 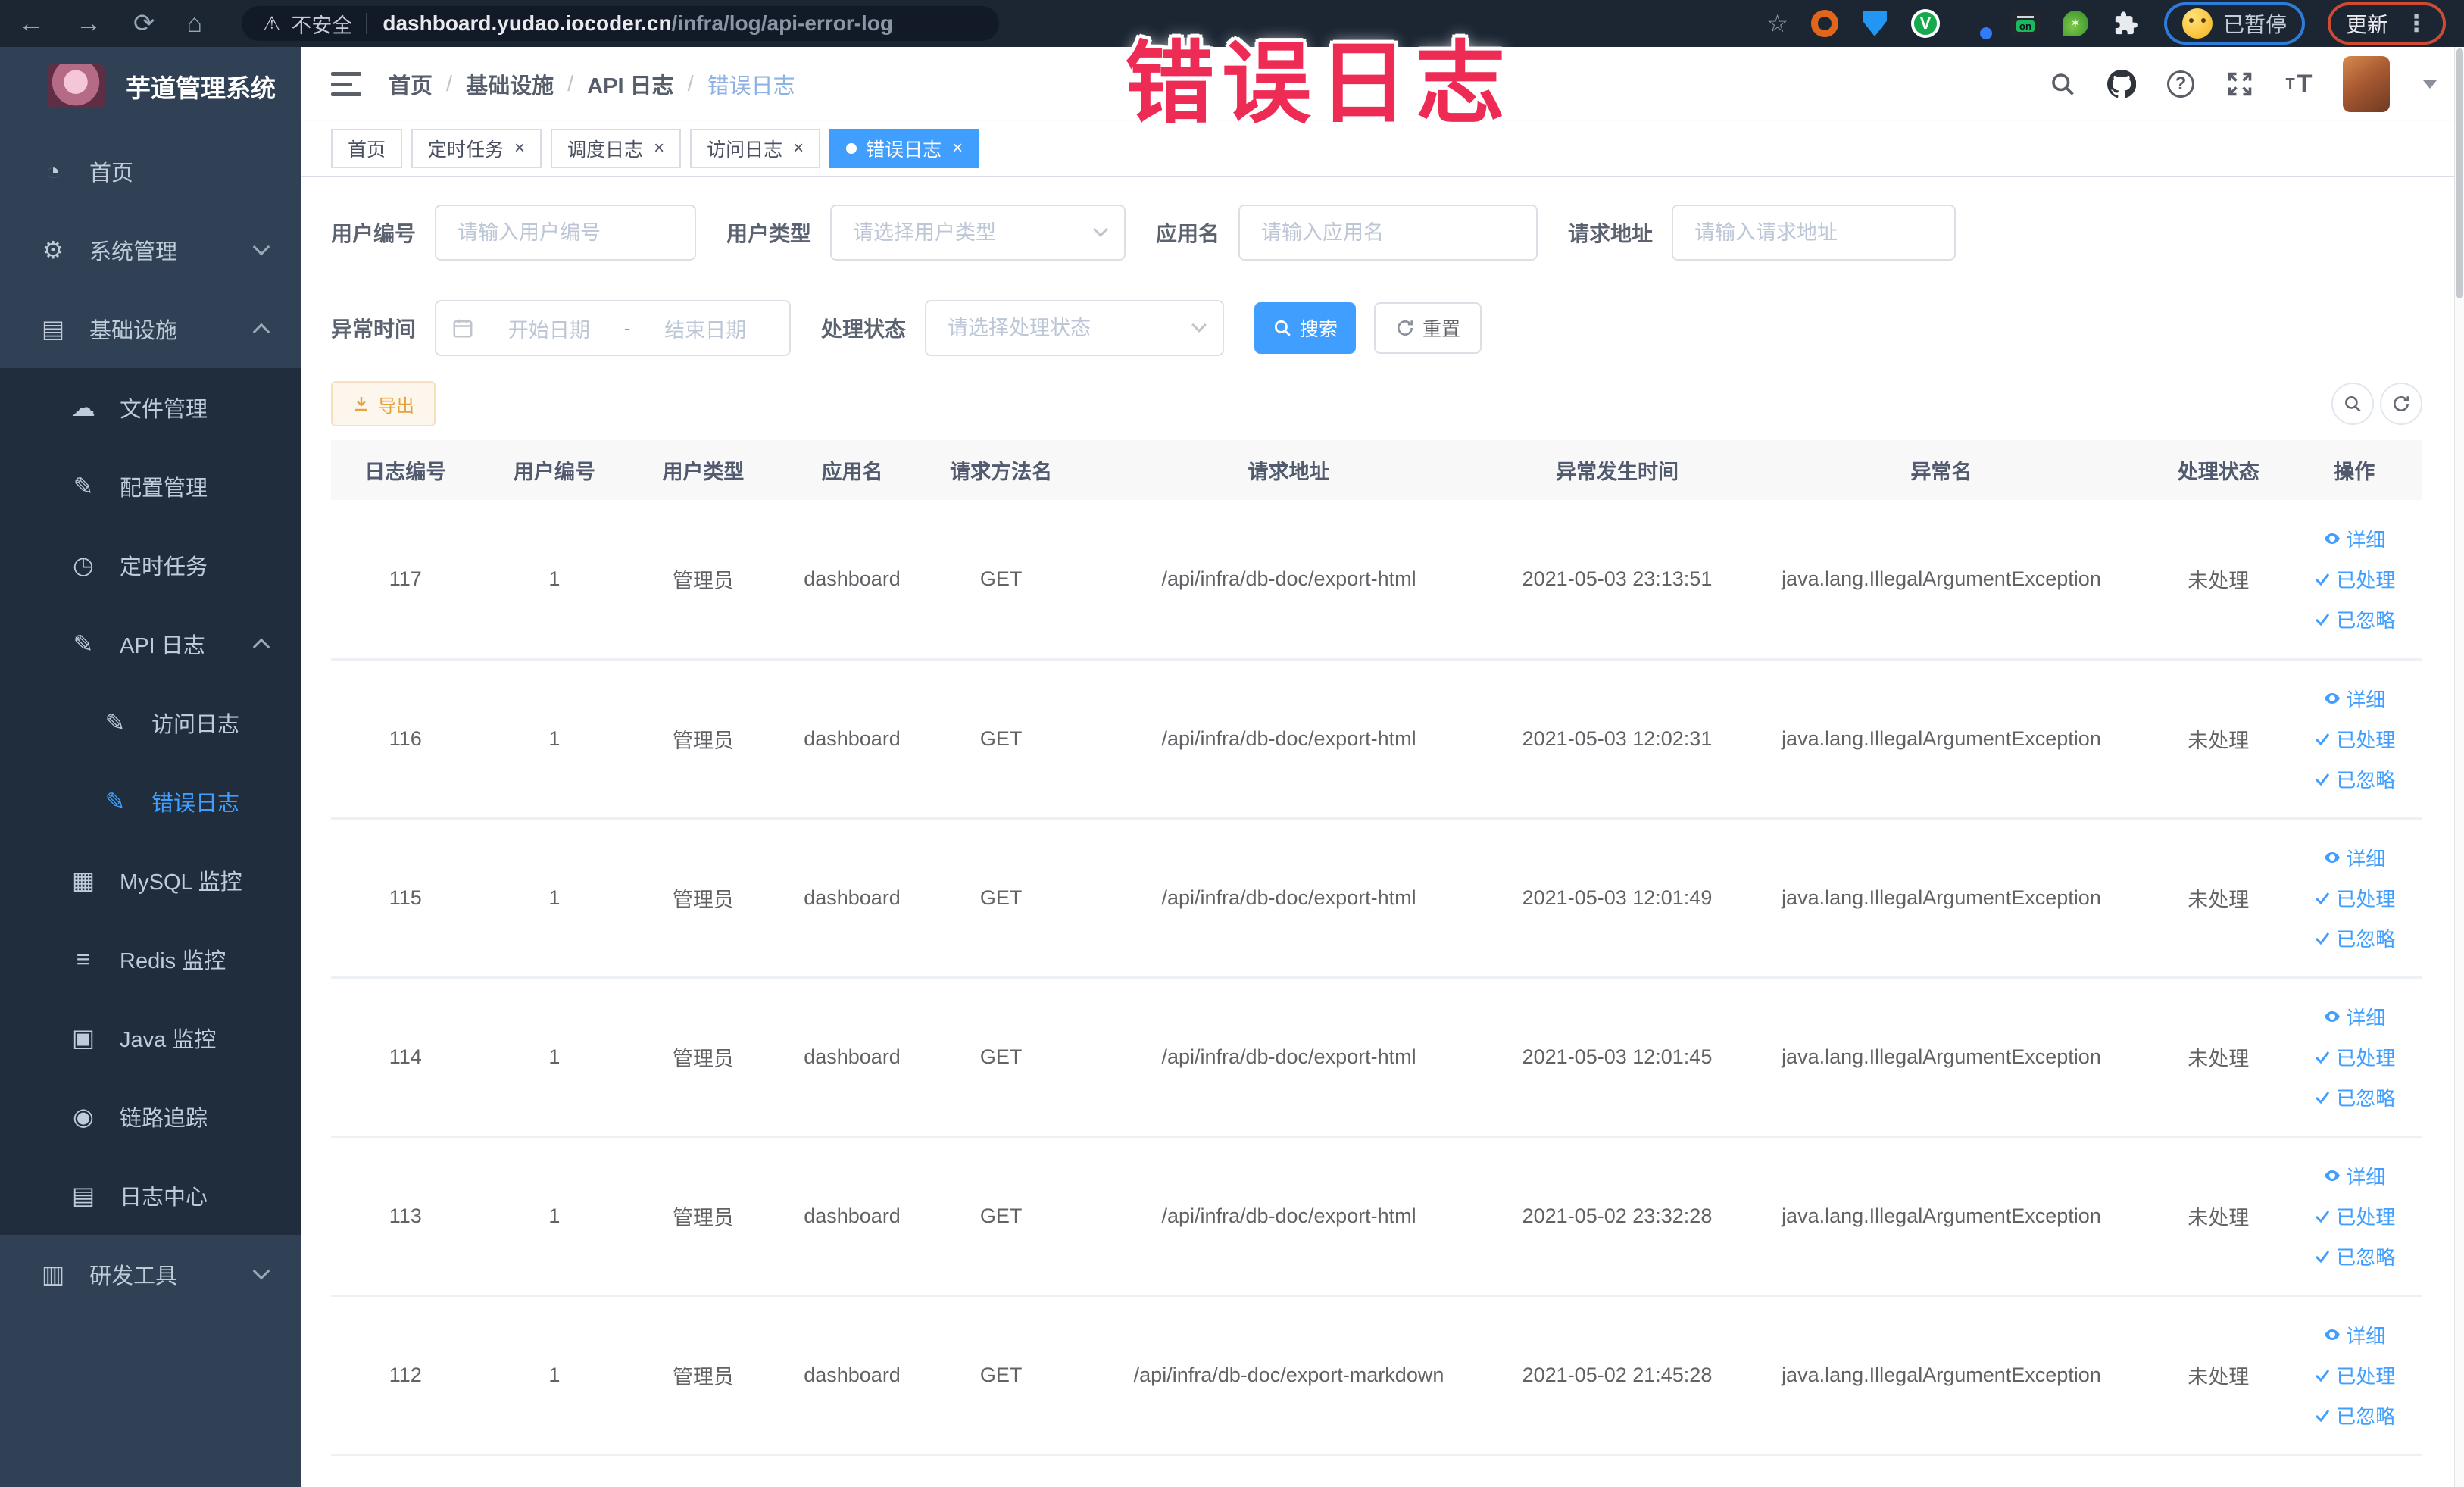 What do you see at coordinates (1428, 328) in the screenshot?
I see `reset-button: 重置` at bounding box center [1428, 328].